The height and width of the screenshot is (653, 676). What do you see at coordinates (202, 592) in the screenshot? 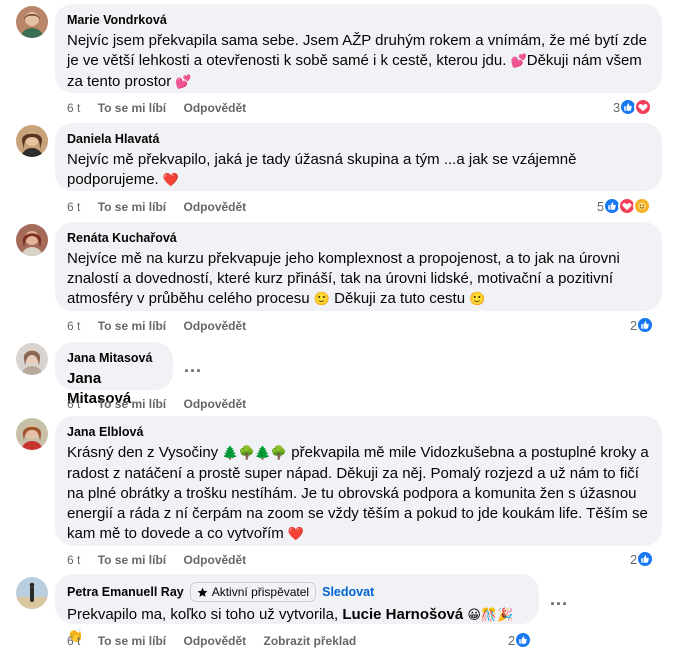
I see `star-icon` at bounding box center [202, 592].